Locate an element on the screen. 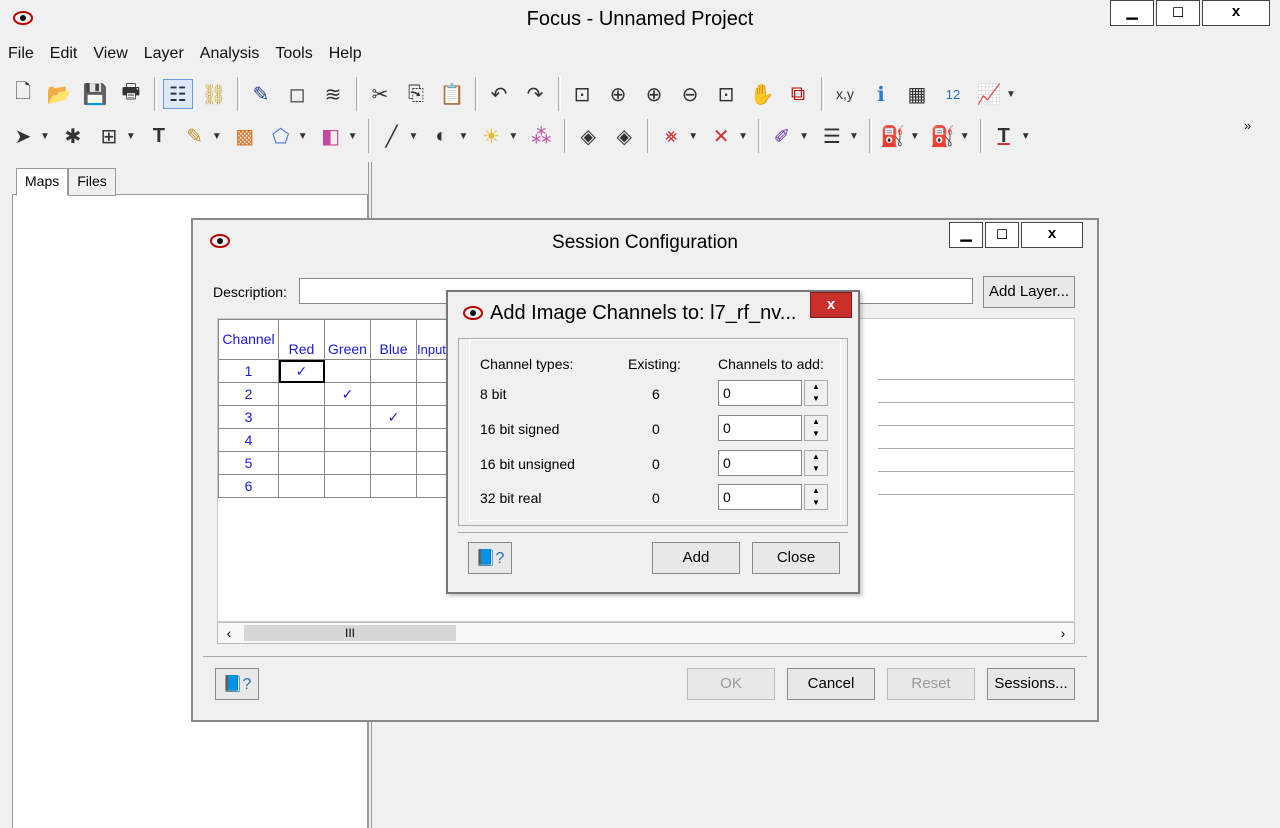 This screenshot has width=1280, height=828. feature-add-icon: ⨳ is located at coordinates (671, 136).